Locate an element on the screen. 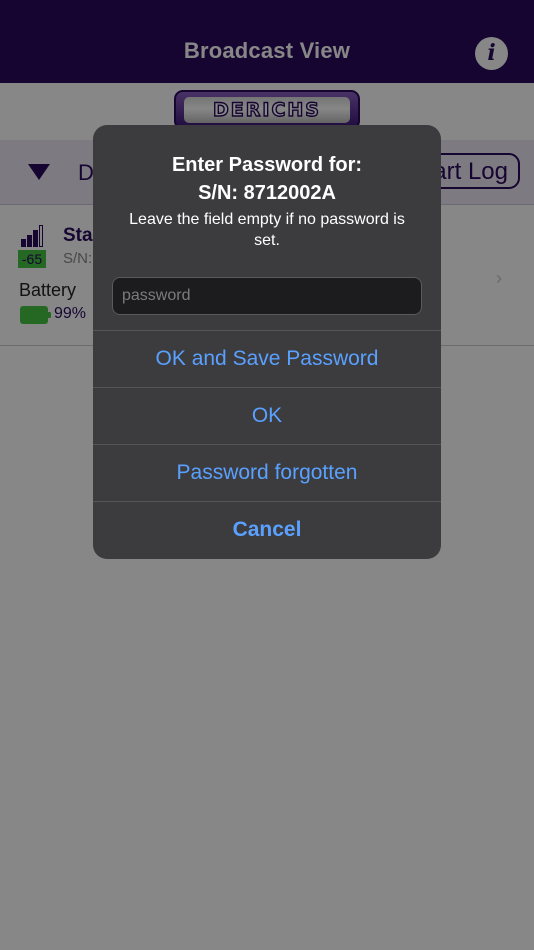 The width and height of the screenshot is (534, 950). cancel-button: Cancel is located at coordinates (267, 529).